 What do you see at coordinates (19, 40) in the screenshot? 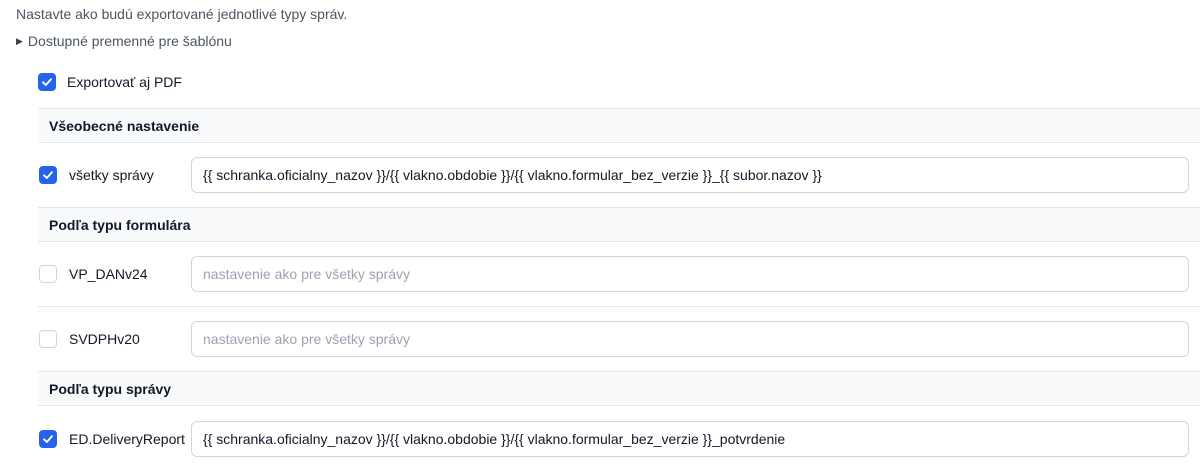
I see `disclosure-triangle-icon: ▶` at bounding box center [19, 40].